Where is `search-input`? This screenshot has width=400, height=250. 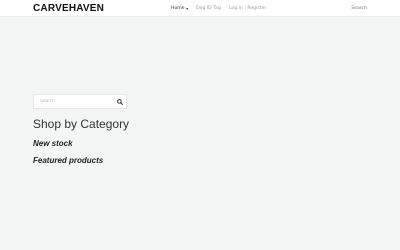 search-input is located at coordinates (74, 101).